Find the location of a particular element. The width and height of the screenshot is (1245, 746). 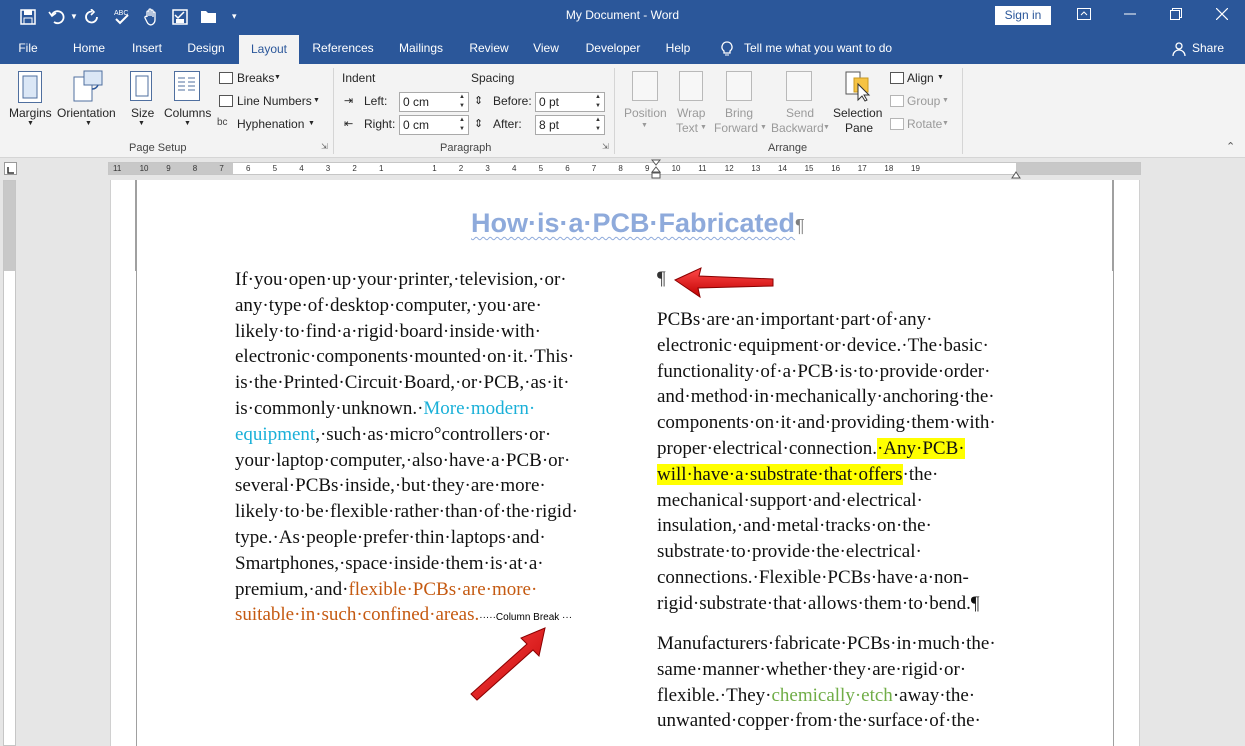

orientation-icon is located at coordinates (88, 88).